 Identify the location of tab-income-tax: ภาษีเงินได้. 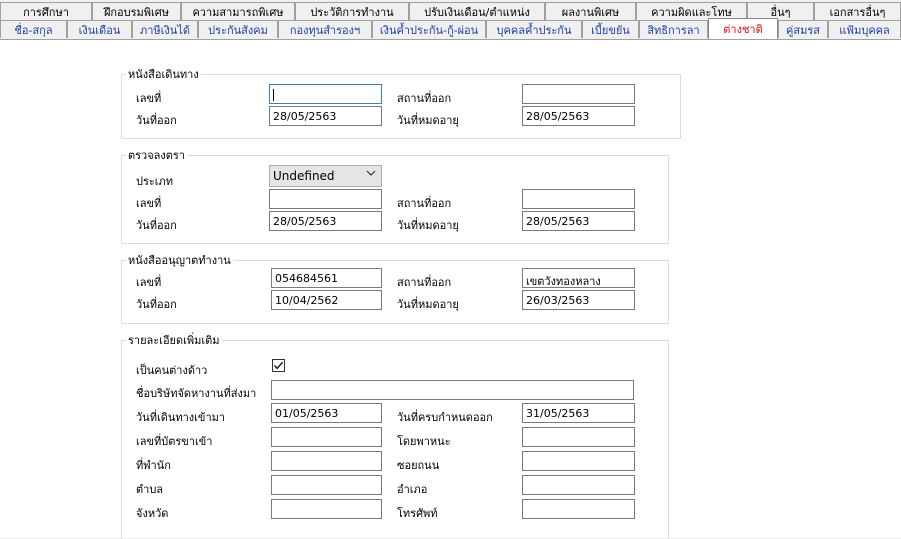
(165, 29).